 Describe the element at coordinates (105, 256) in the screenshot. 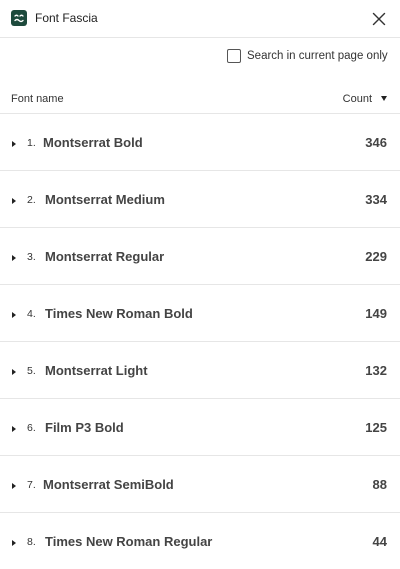

I see `font-name: Montserrat Regular` at that location.